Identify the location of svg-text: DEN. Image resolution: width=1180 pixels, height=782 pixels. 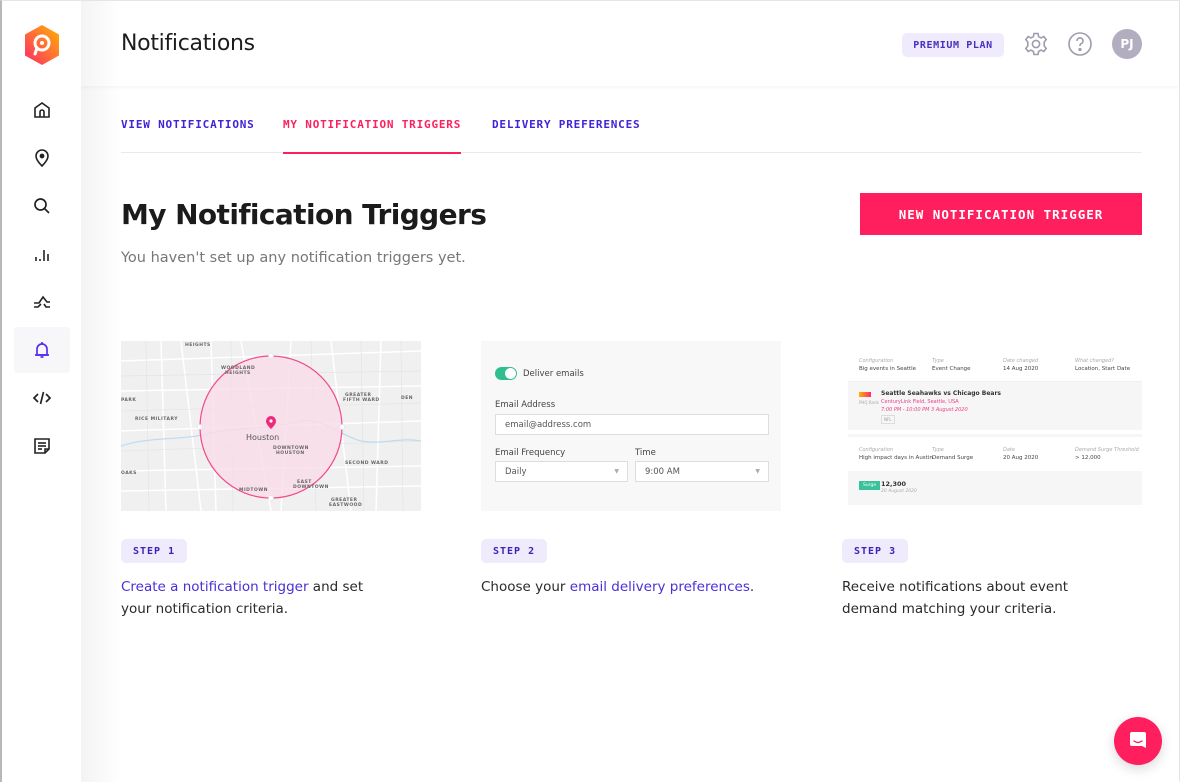
(407, 398).